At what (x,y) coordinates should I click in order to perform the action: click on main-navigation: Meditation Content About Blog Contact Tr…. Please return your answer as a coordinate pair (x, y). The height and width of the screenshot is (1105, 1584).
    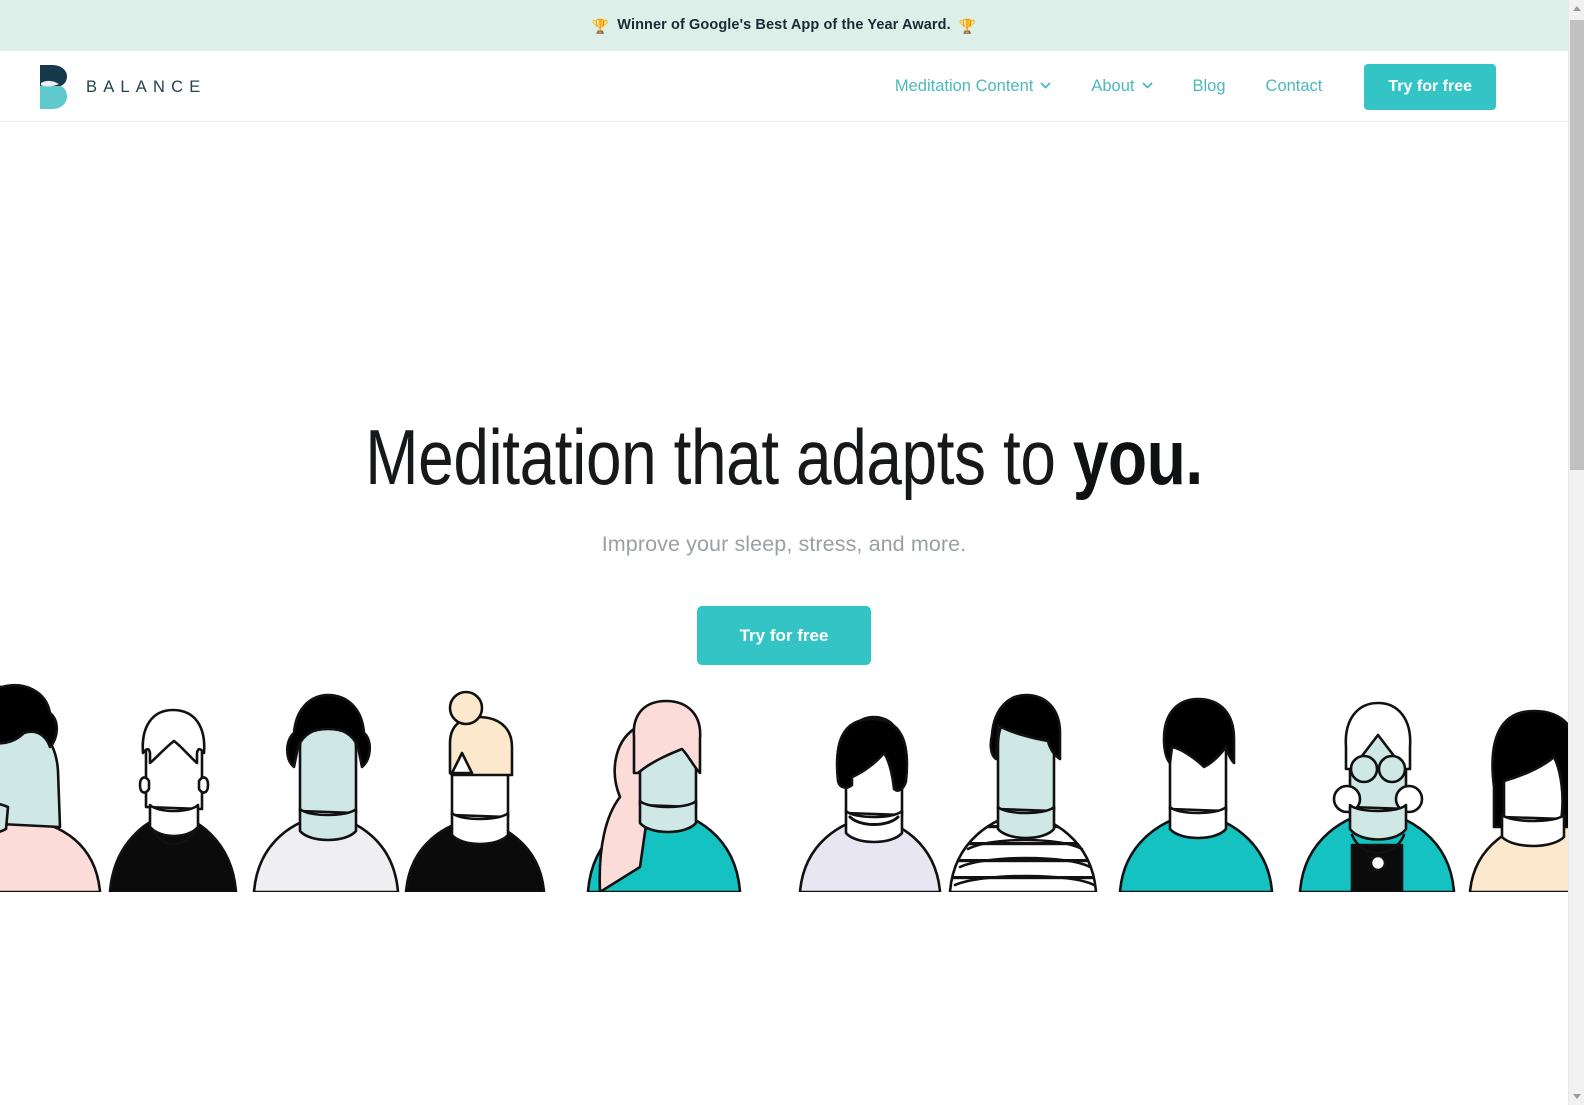
    Looking at the image, I should click on (1185, 86).